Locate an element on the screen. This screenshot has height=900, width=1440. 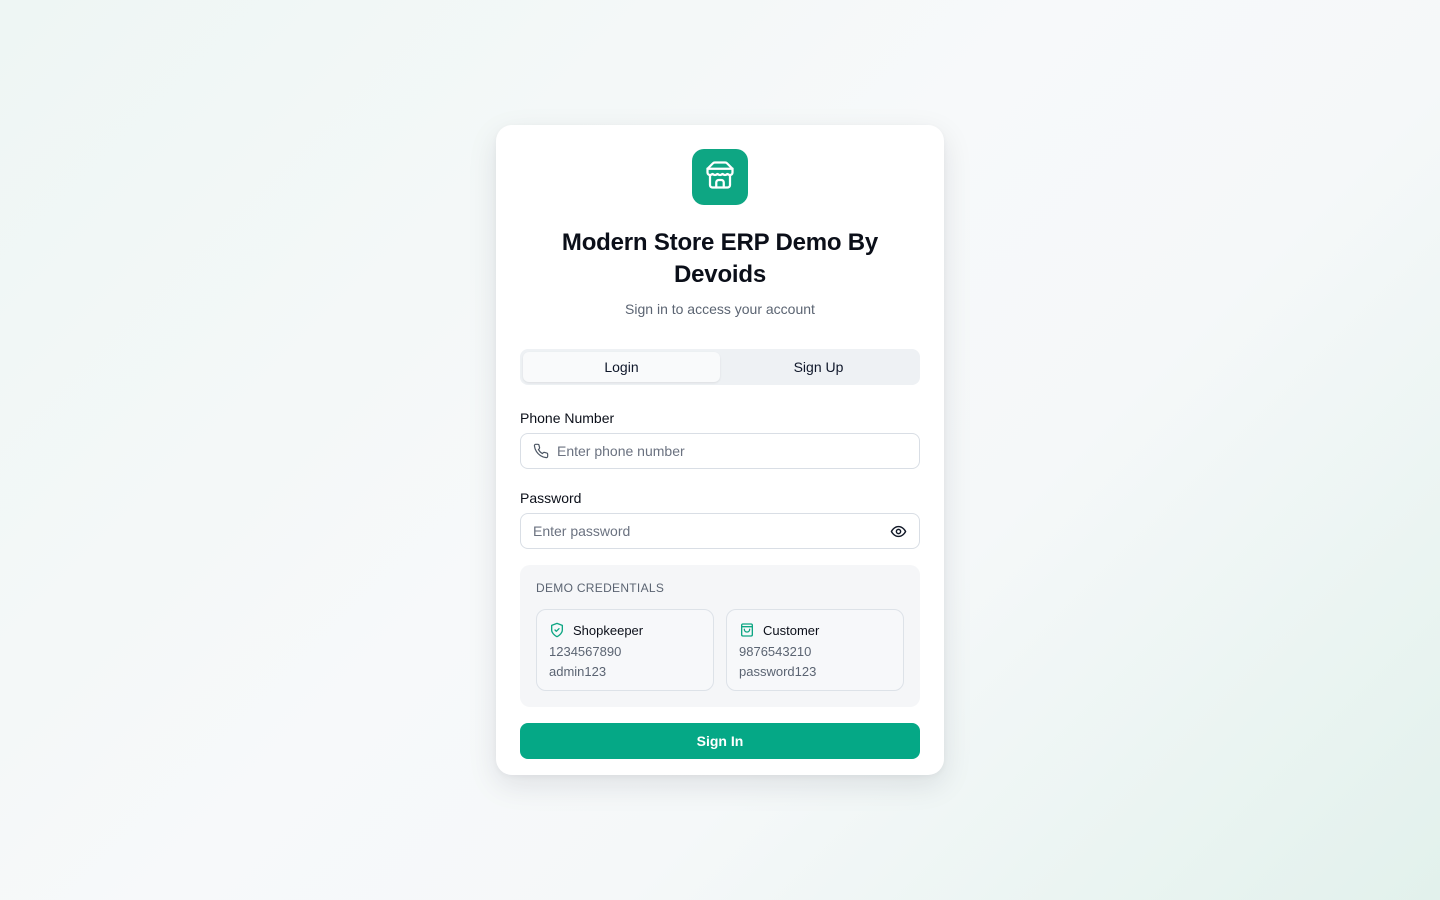
tab-login: Login is located at coordinates (621, 367).